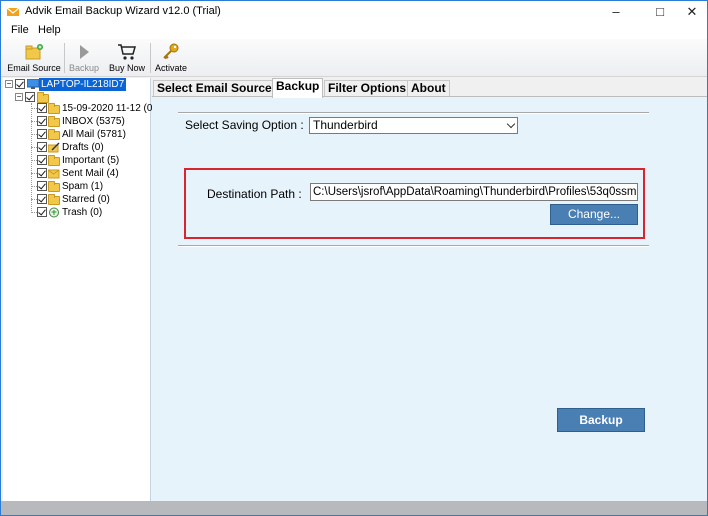 The width and height of the screenshot is (708, 516). What do you see at coordinates (367, 88) in the screenshot?
I see `tab-filter-options: Filter Options` at bounding box center [367, 88].